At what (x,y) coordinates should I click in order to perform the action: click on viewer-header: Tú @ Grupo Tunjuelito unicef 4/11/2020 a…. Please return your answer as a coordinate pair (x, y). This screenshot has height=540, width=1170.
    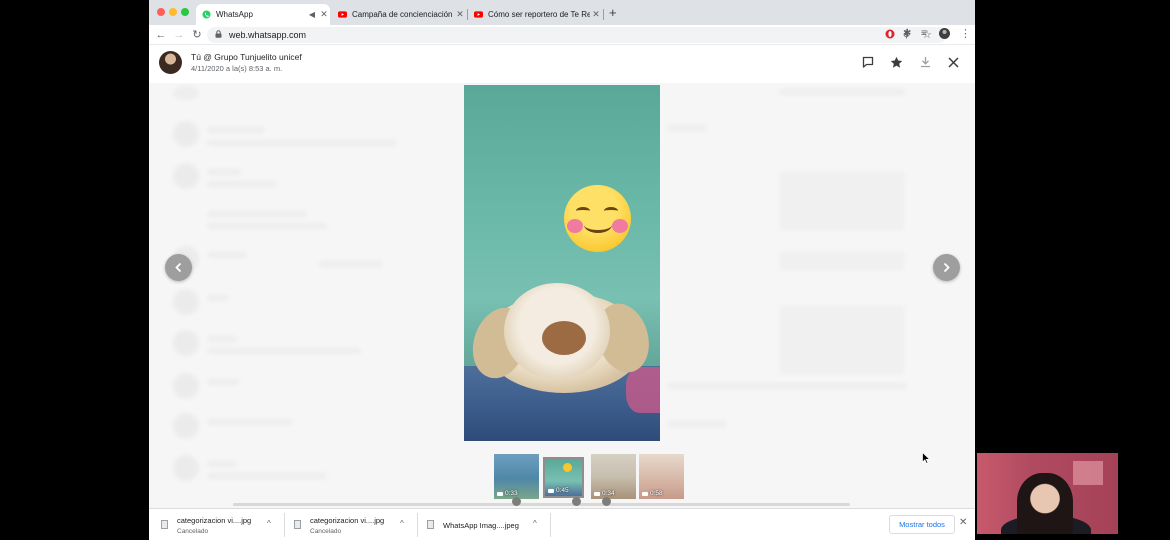
    Looking at the image, I should click on (562, 64).